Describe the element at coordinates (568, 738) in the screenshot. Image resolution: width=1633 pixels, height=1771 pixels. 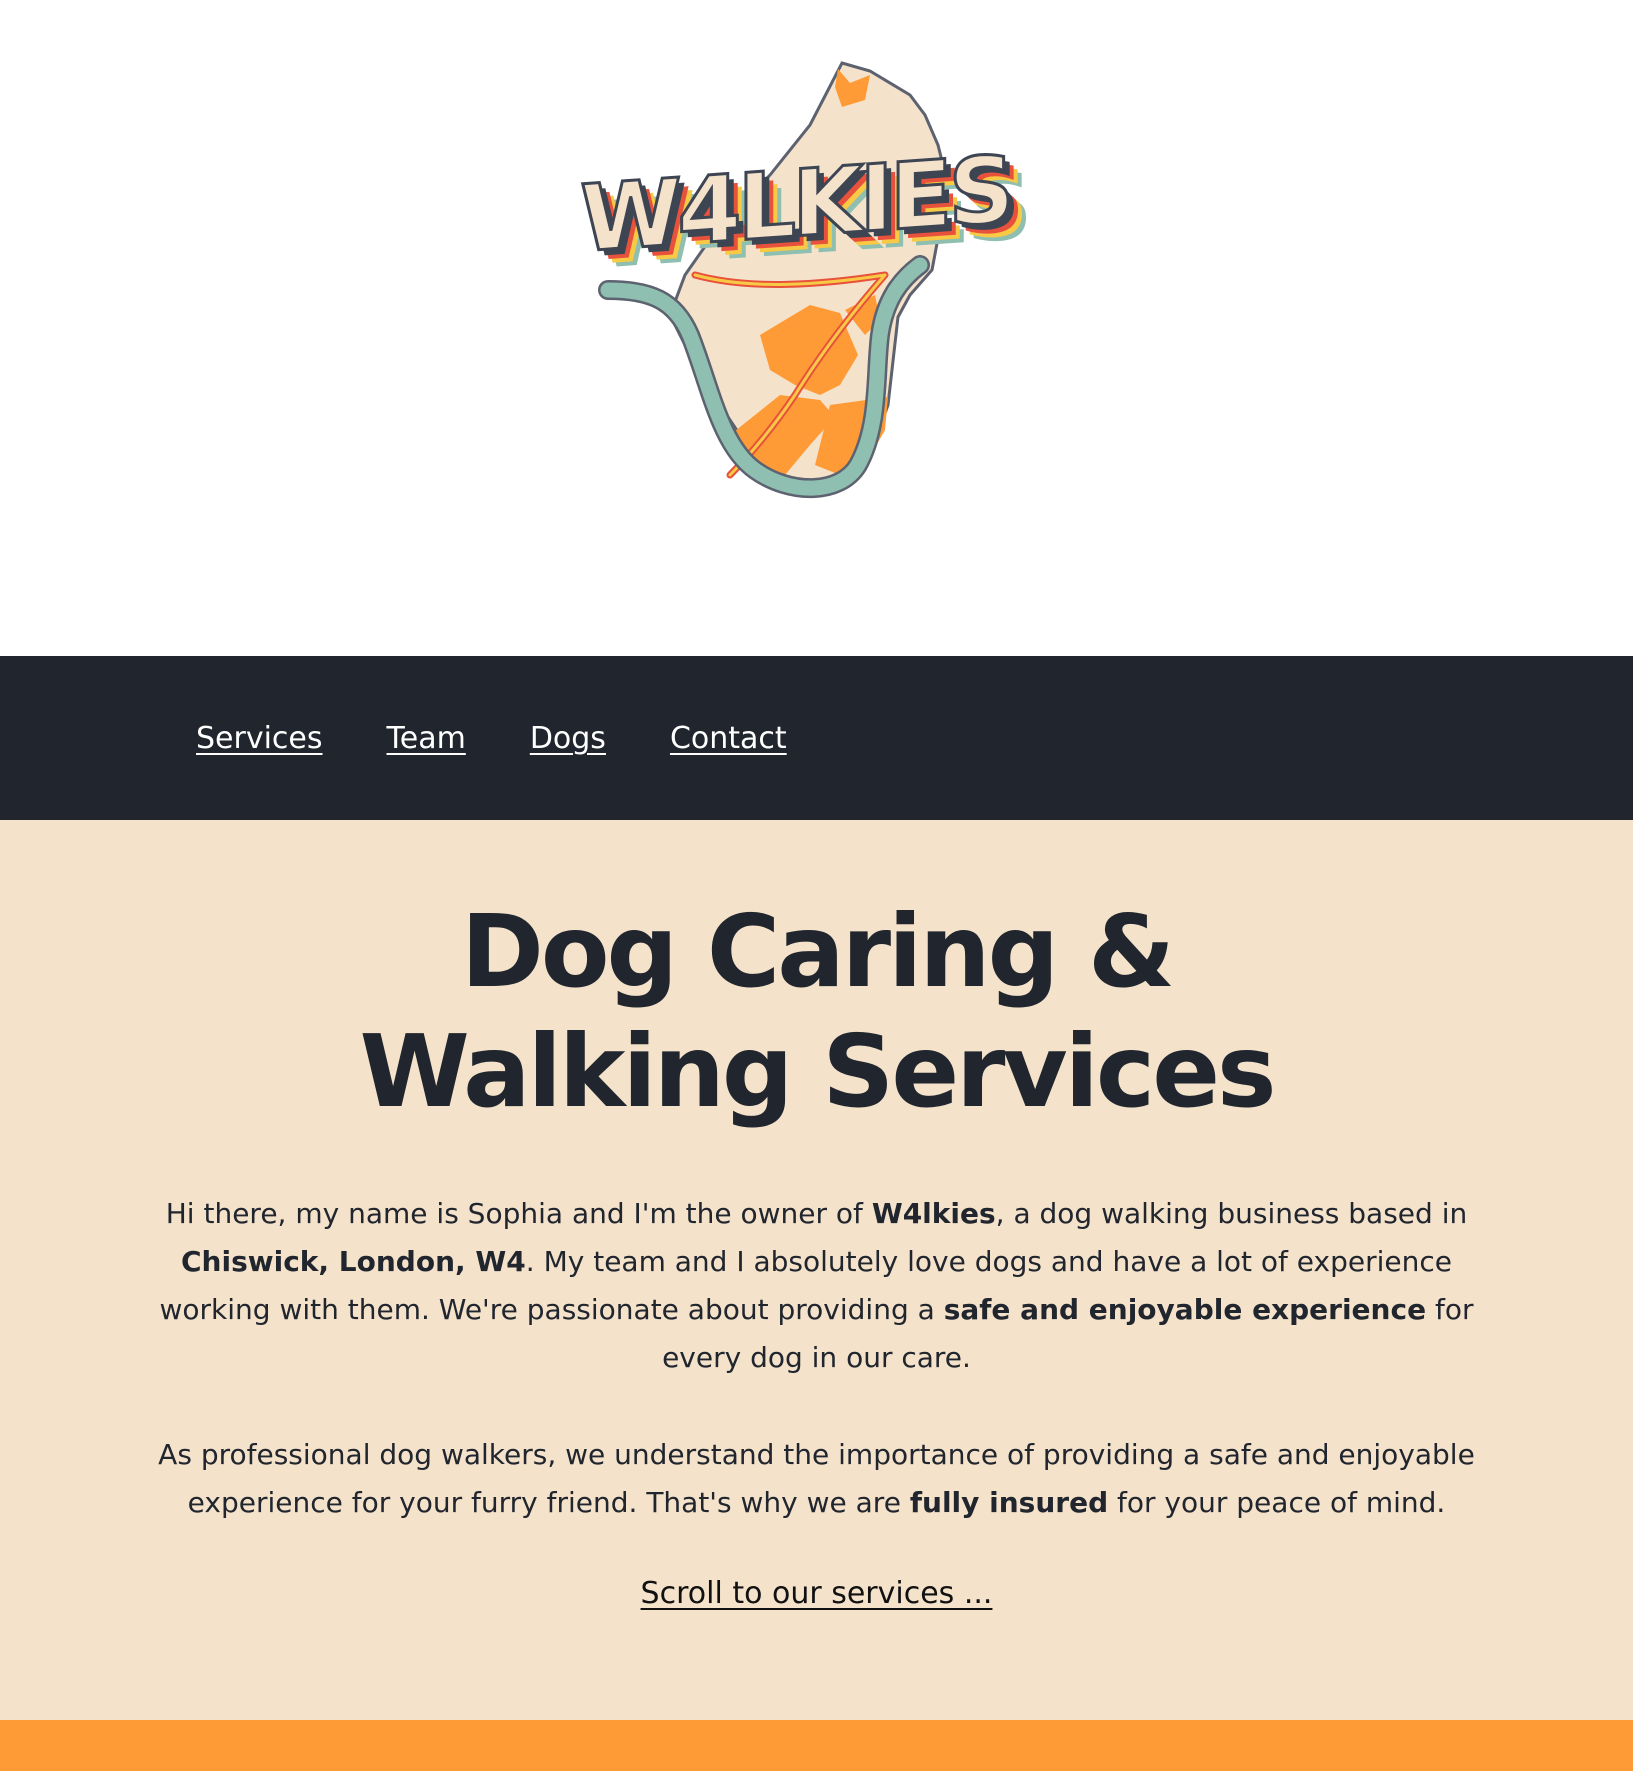
I see `nav-link-dogs: Dogs` at that location.